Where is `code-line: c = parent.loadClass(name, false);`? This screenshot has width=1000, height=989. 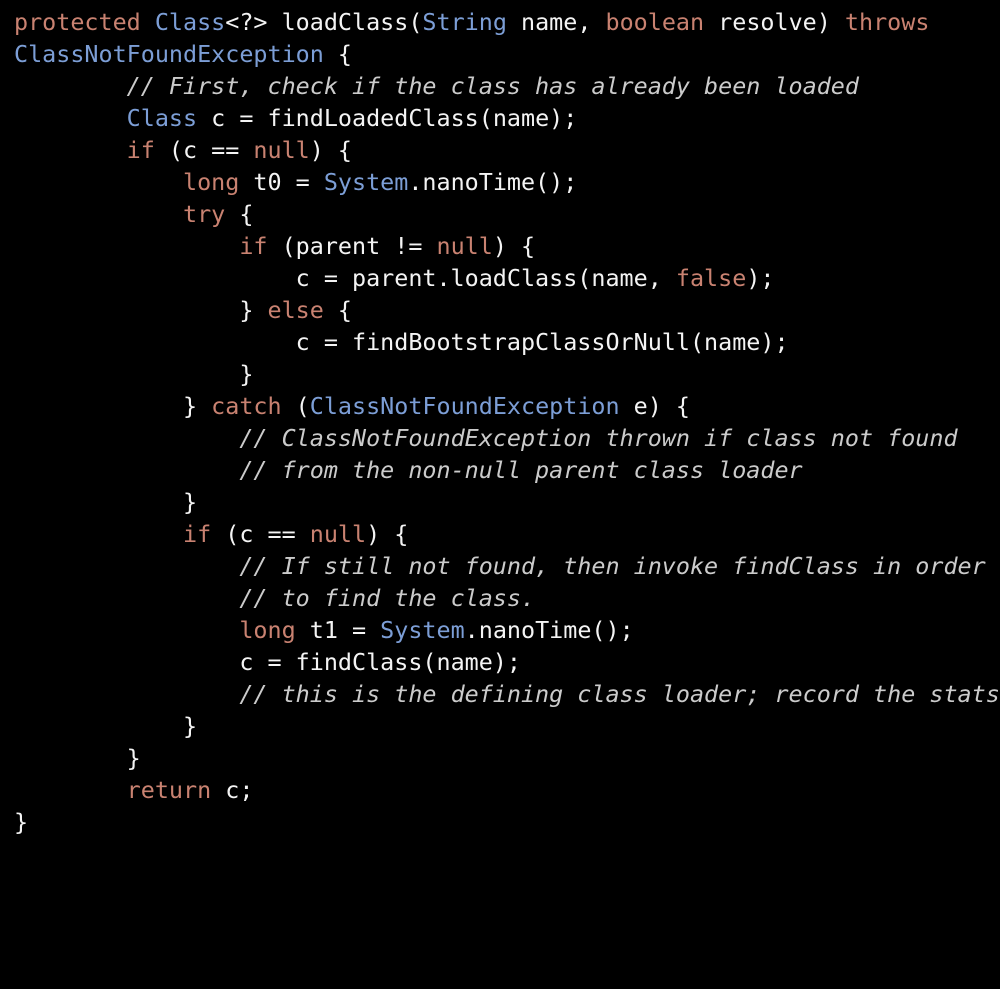
code-line: c = parent.loadClass(name, false); is located at coordinates (507, 278).